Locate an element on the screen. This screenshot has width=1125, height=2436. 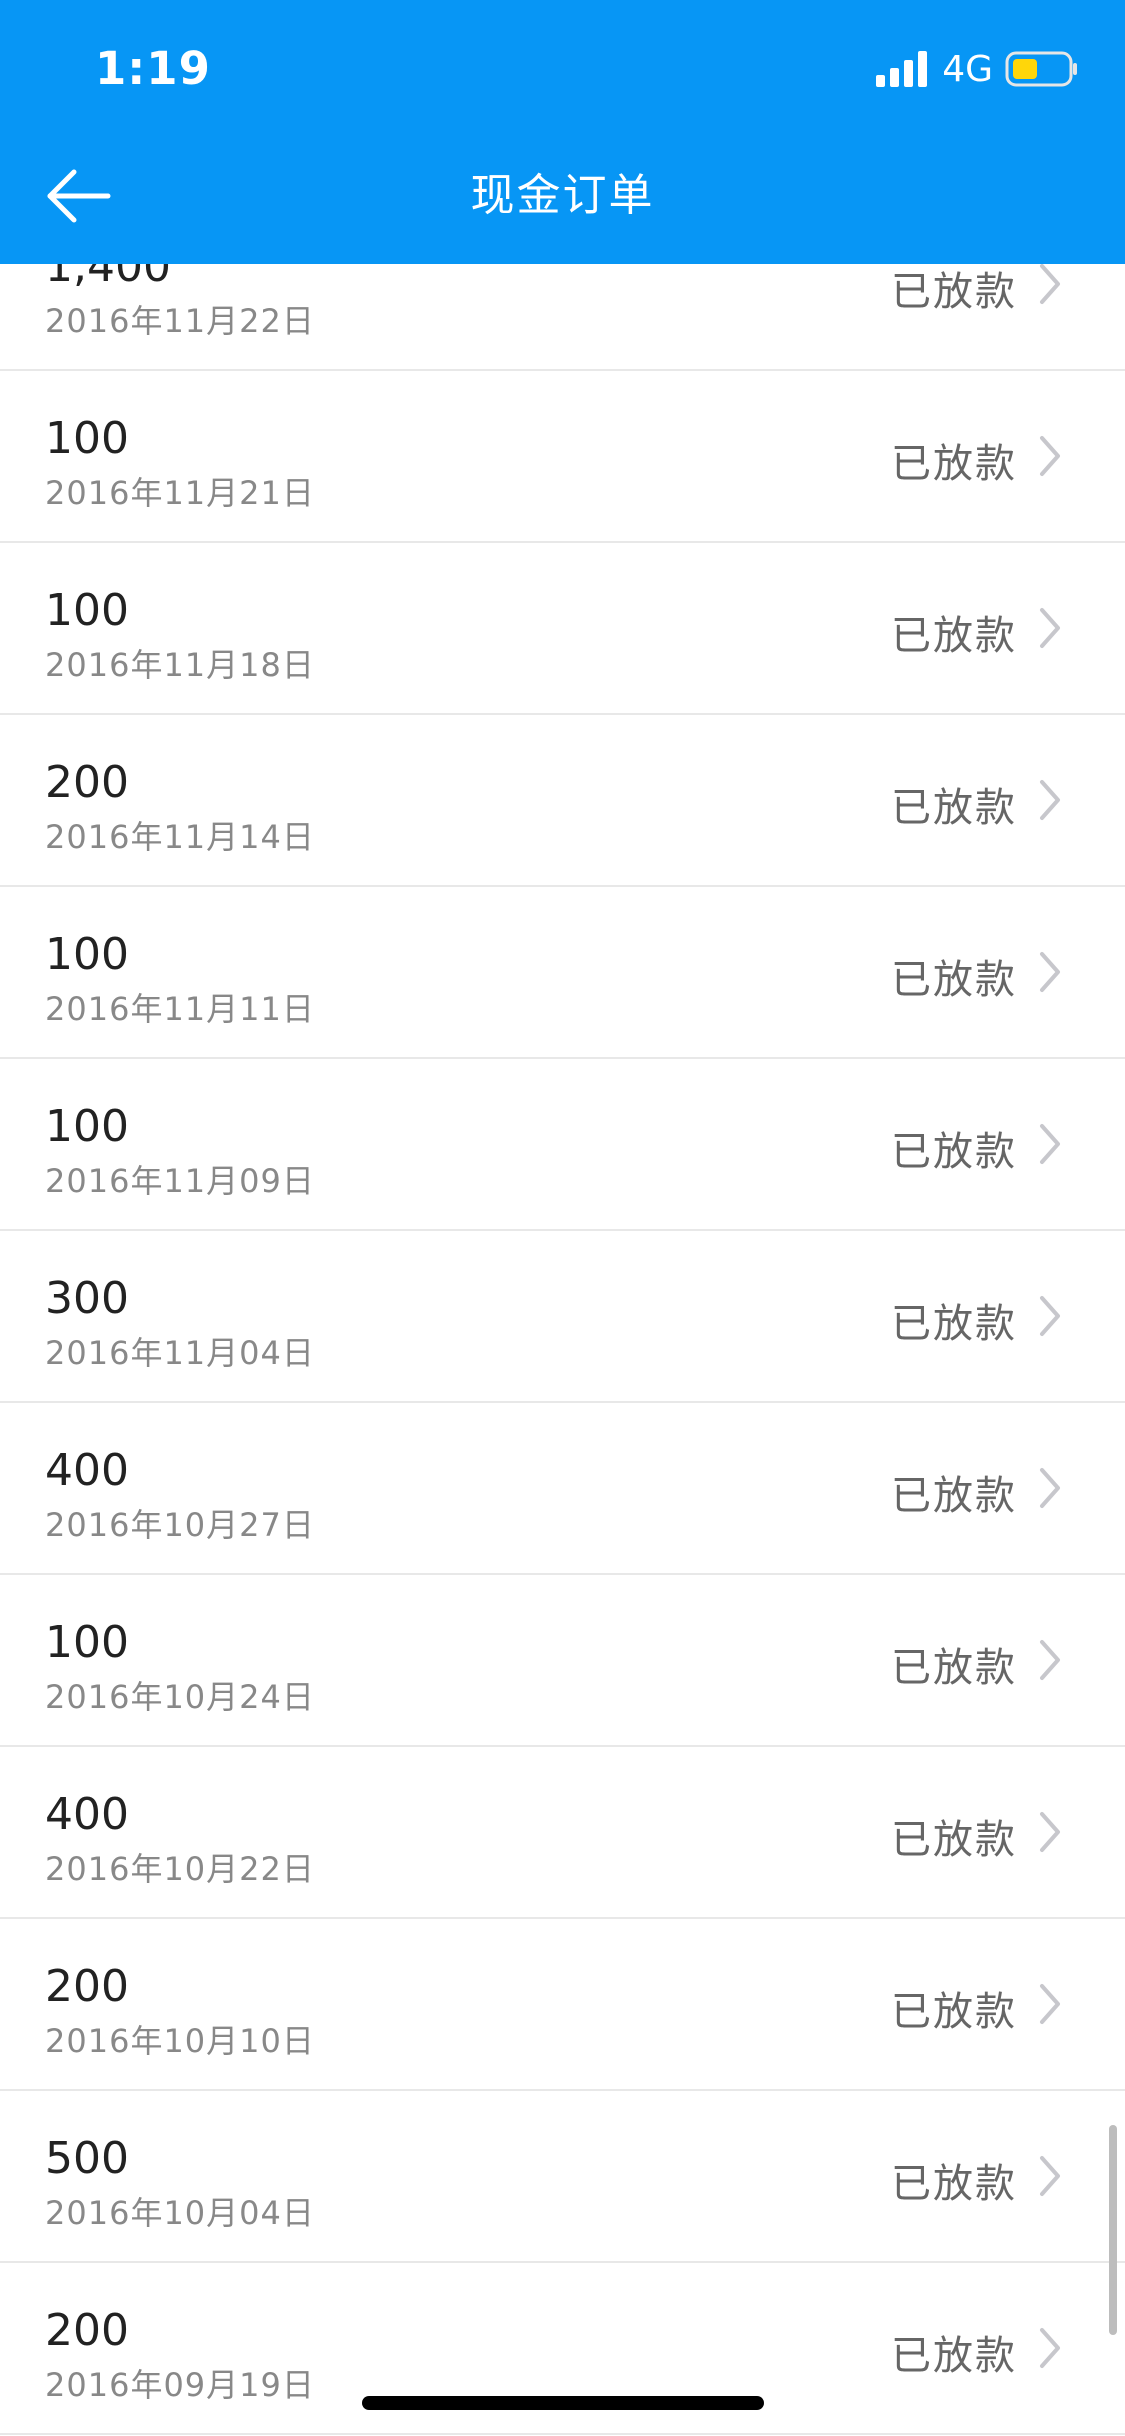
back-button is located at coordinates (79, 196).